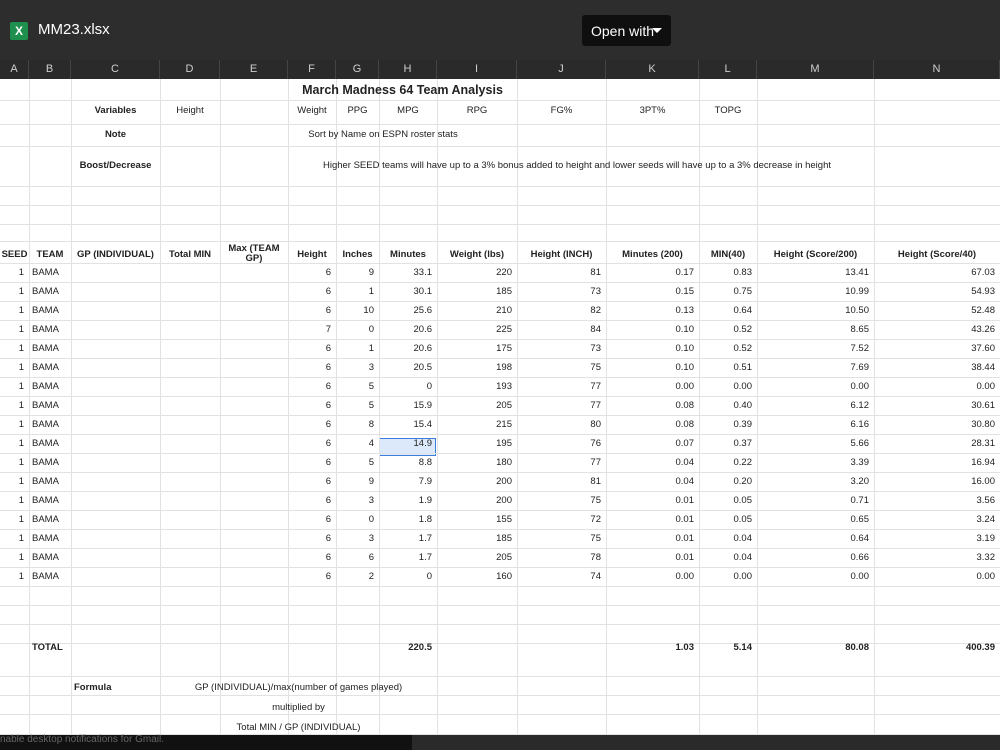 The image size is (1000, 750). I want to click on data-cell: 0.00, so click(860, 576).